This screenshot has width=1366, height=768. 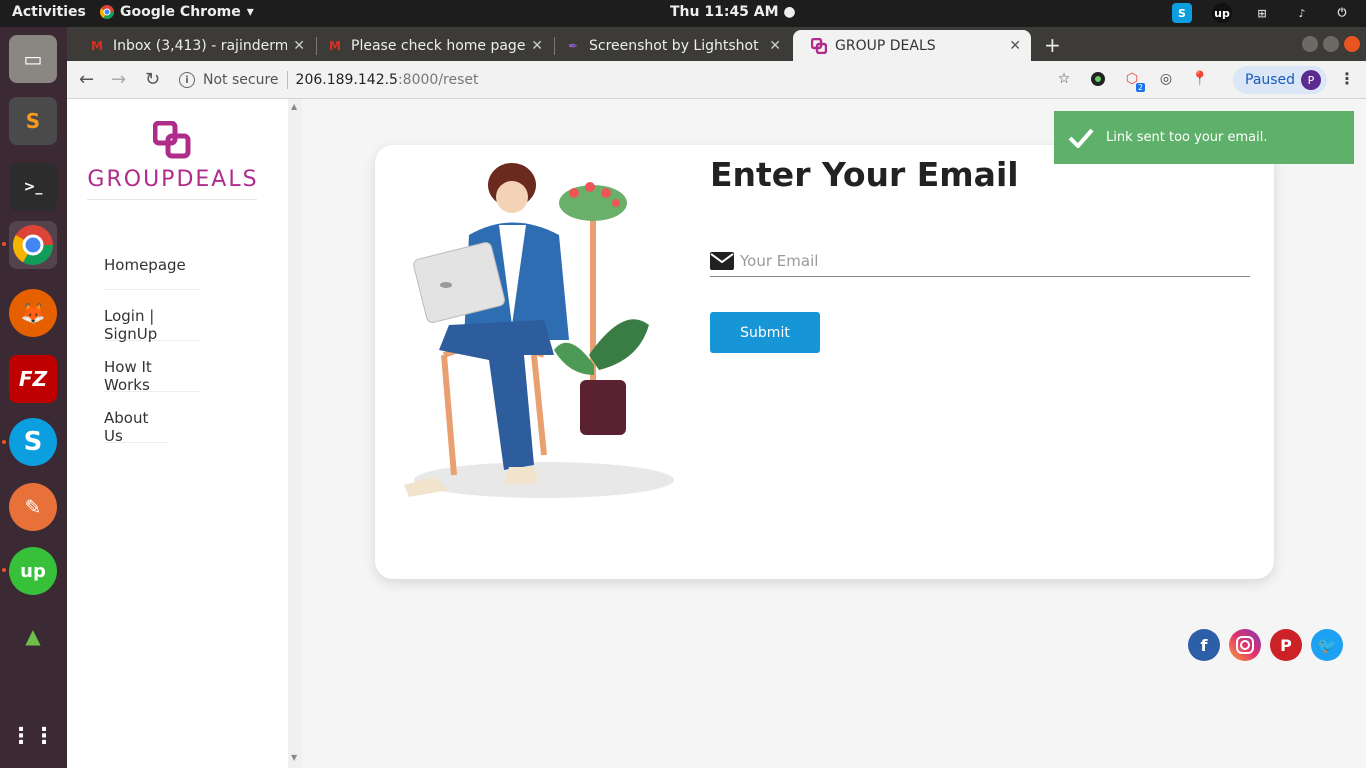 What do you see at coordinates (1182, 13) in the screenshot?
I see `skype-tray-icon: S` at bounding box center [1182, 13].